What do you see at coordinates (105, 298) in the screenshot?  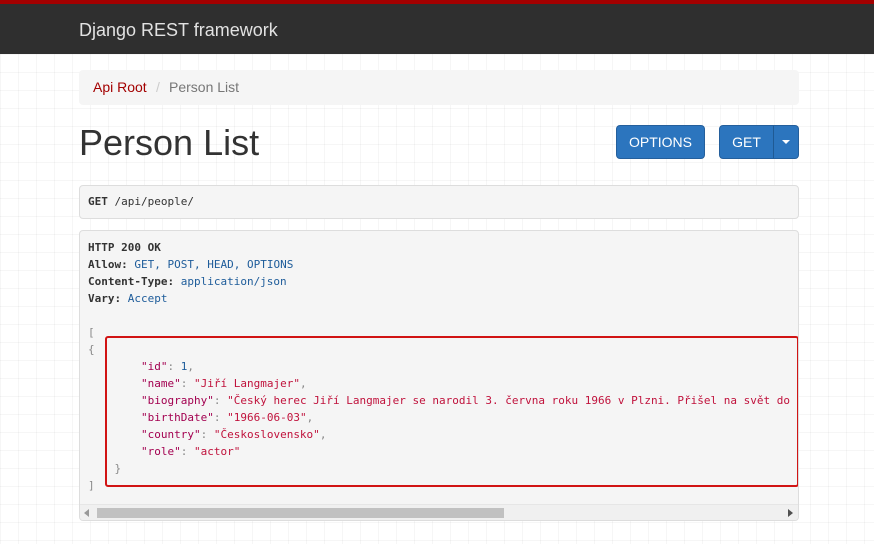 I see `header-key: Vary:` at bounding box center [105, 298].